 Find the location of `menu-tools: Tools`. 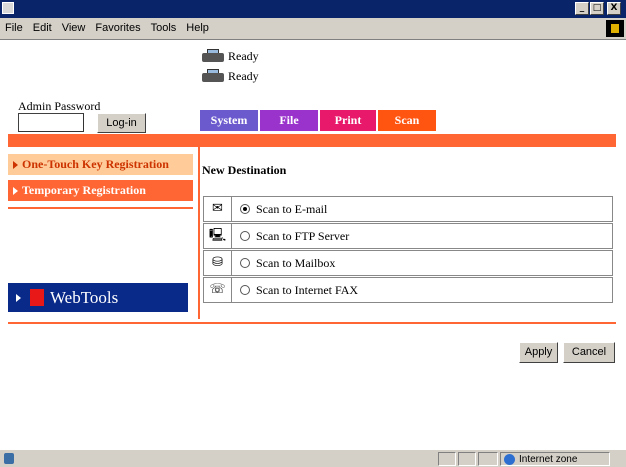

menu-tools: Tools is located at coordinates (164, 26).